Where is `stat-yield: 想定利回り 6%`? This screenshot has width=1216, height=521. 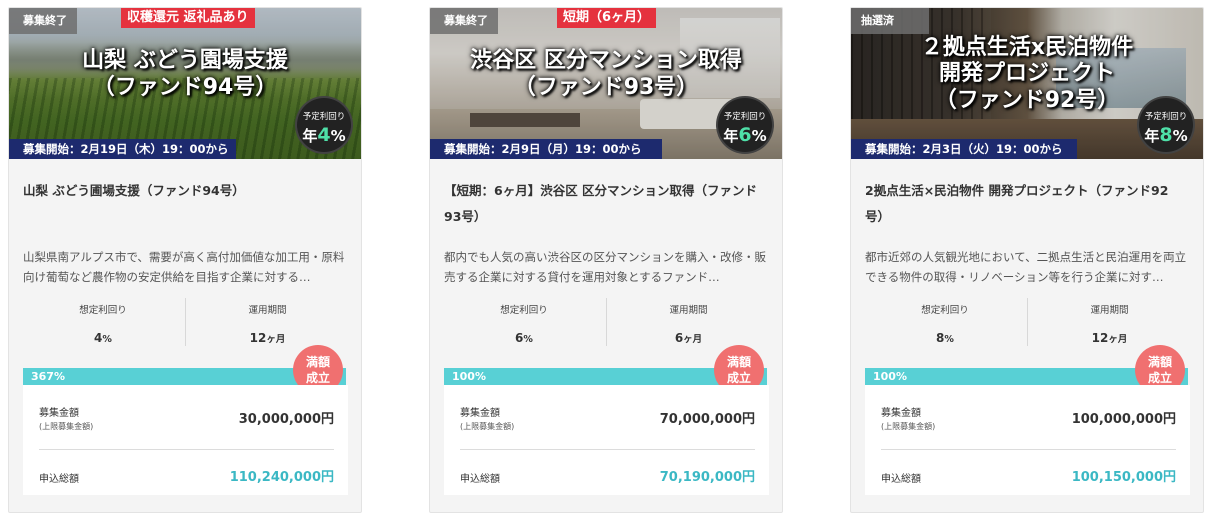 stat-yield: 想定利回り 6% is located at coordinates (524, 322).